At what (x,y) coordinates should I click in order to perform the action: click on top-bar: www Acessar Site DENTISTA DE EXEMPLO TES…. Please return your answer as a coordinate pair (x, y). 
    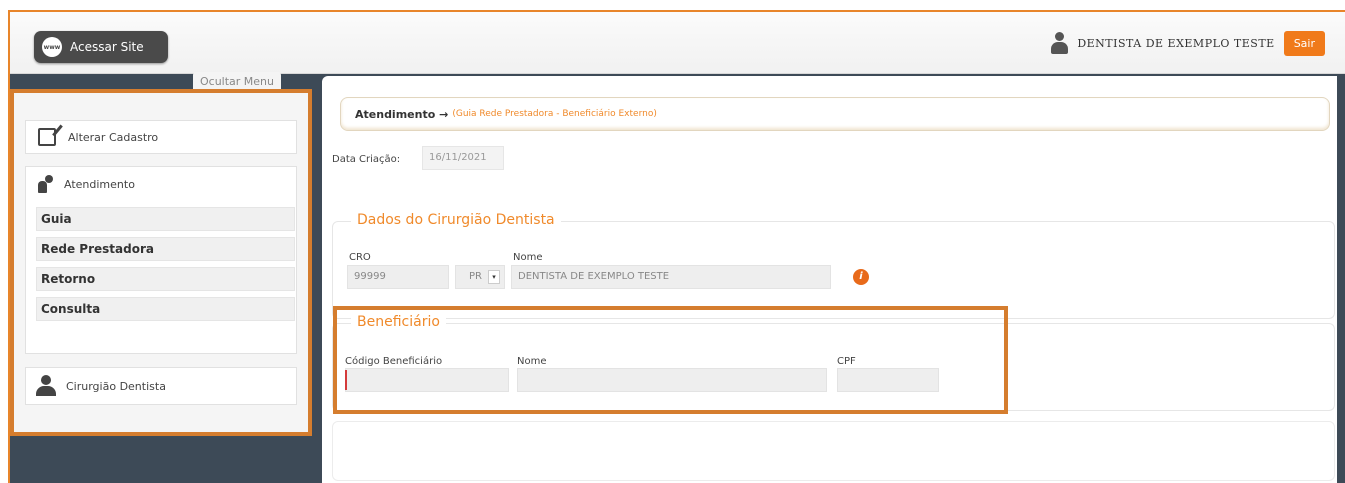
    Looking at the image, I should click on (677, 43).